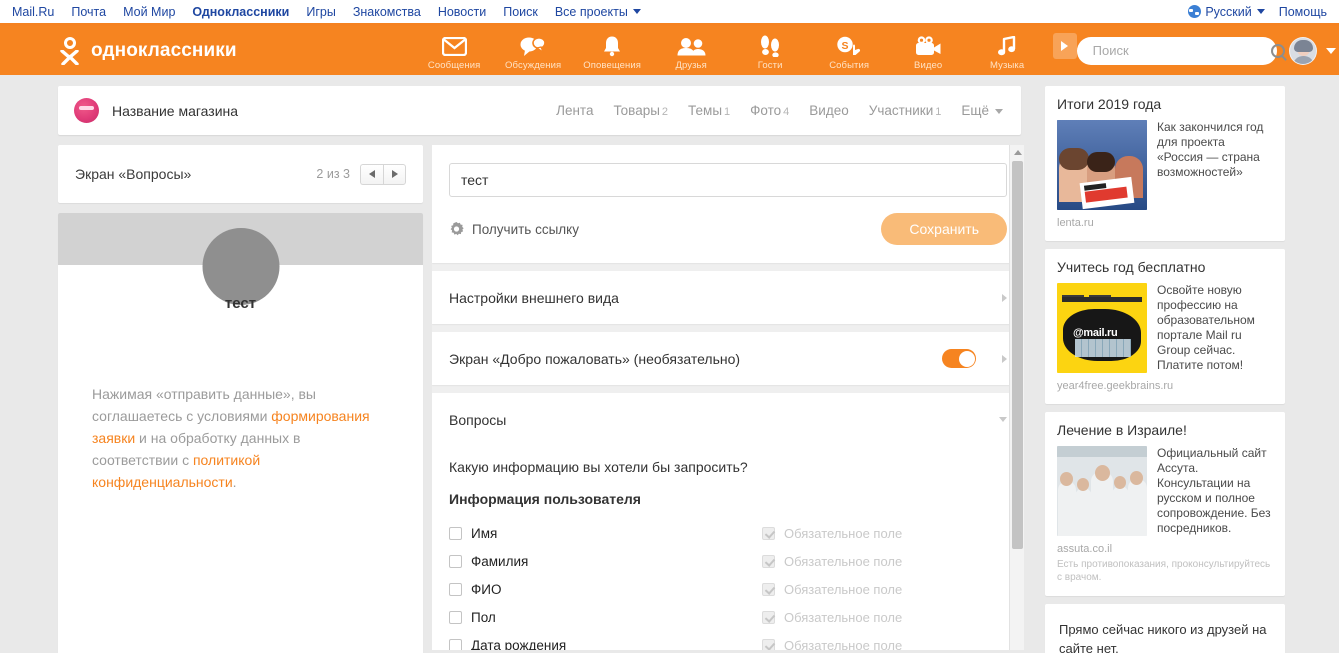 Image resolution: width=1339 pixels, height=653 pixels. I want to click on checkbox-last-name, so click(455, 561).